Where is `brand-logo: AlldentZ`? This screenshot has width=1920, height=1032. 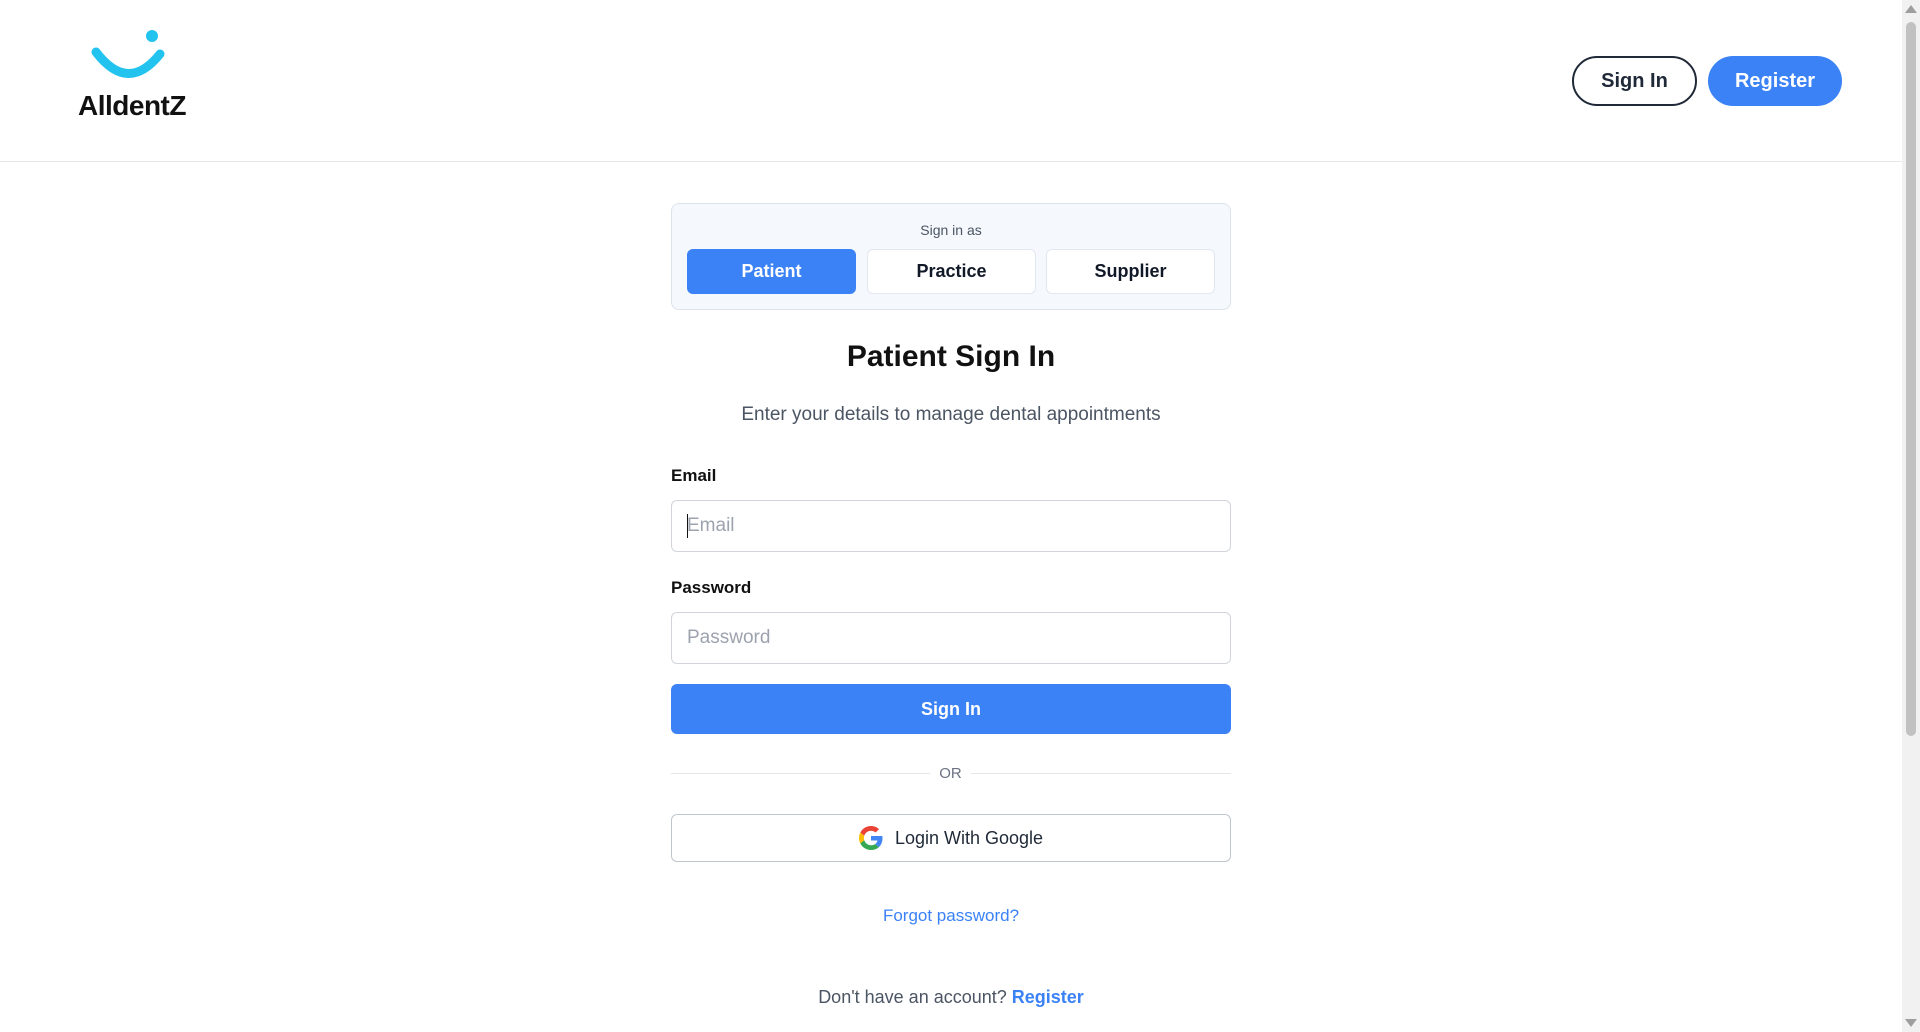
brand-logo: AlldentZ is located at coordinates (132, 76).